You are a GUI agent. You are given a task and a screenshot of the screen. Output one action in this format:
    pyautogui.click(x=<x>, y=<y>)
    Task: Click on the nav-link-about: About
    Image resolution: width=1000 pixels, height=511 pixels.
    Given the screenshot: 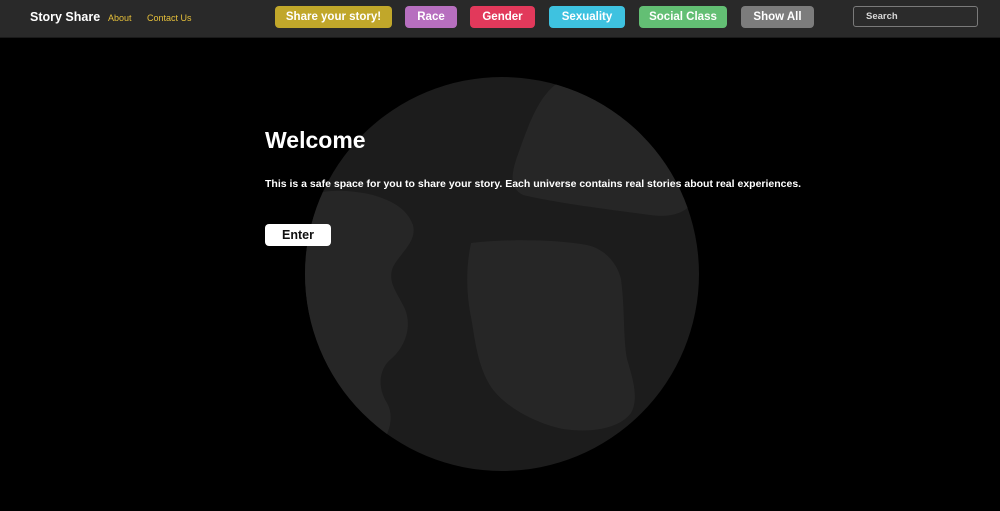 What is the action you would take?
    pyautogui.click(x=120, y=18)
    